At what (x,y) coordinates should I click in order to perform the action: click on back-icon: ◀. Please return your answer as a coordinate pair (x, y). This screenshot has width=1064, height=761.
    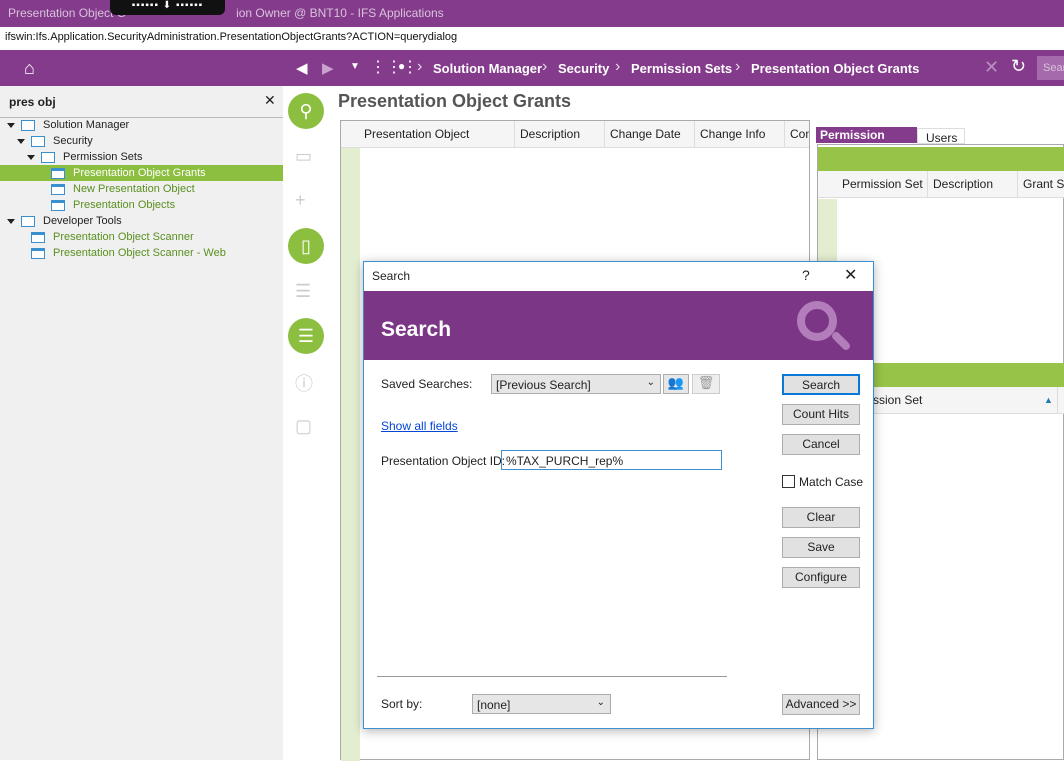
    Looking at the image, I should click on (302, 68).